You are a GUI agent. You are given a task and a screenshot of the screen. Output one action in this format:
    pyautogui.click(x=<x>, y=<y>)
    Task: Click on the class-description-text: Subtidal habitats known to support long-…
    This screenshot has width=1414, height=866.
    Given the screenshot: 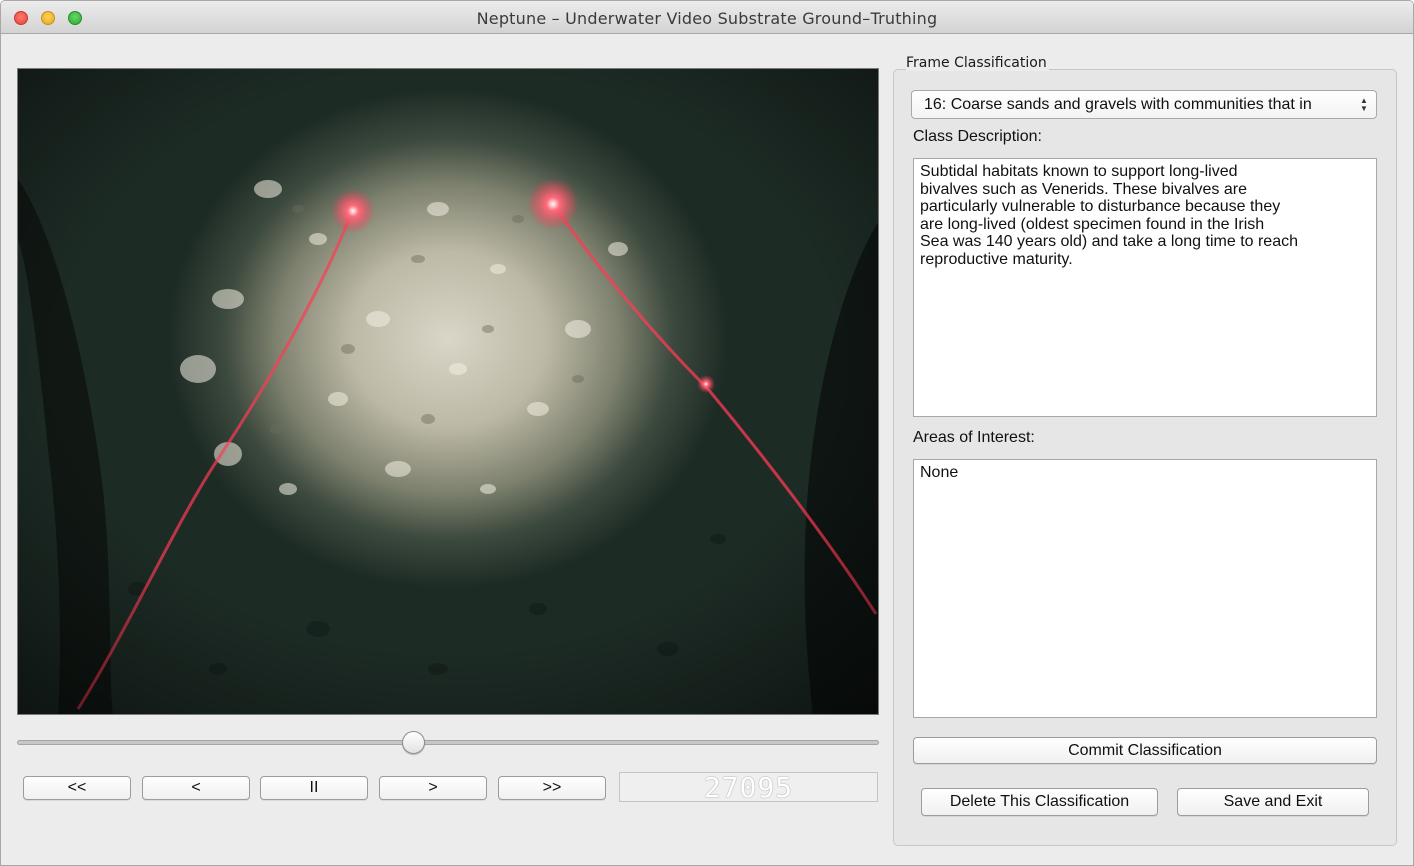 What is the action you would take?
    pyautogui.click(x=1145, y=287)
    